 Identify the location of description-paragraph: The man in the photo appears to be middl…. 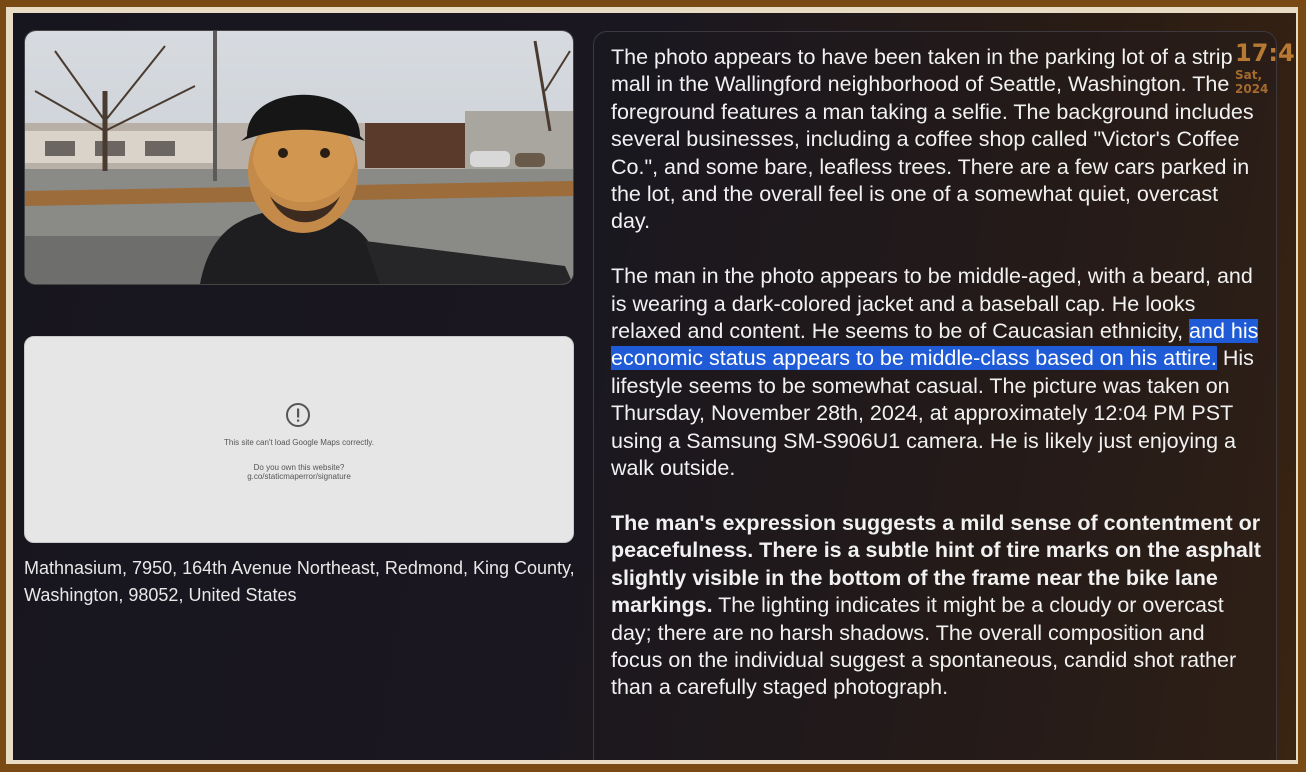
(936, 372).